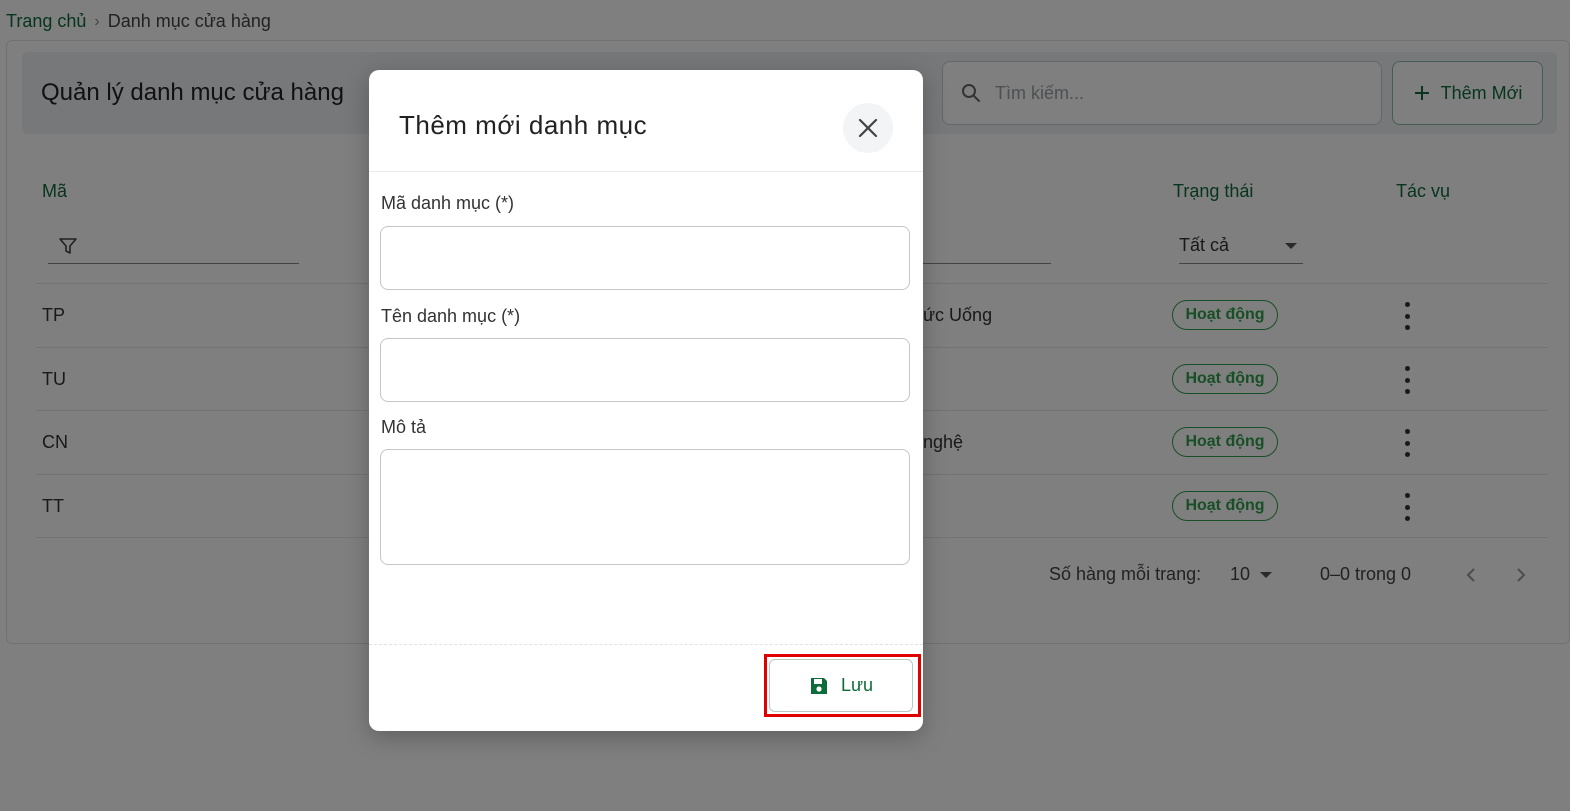 Image resolution: width=1570 pixels, height=811 pixels. Describe the element at coordinates (645, 370) in the screenshot. I see `category-name-input` at that location.